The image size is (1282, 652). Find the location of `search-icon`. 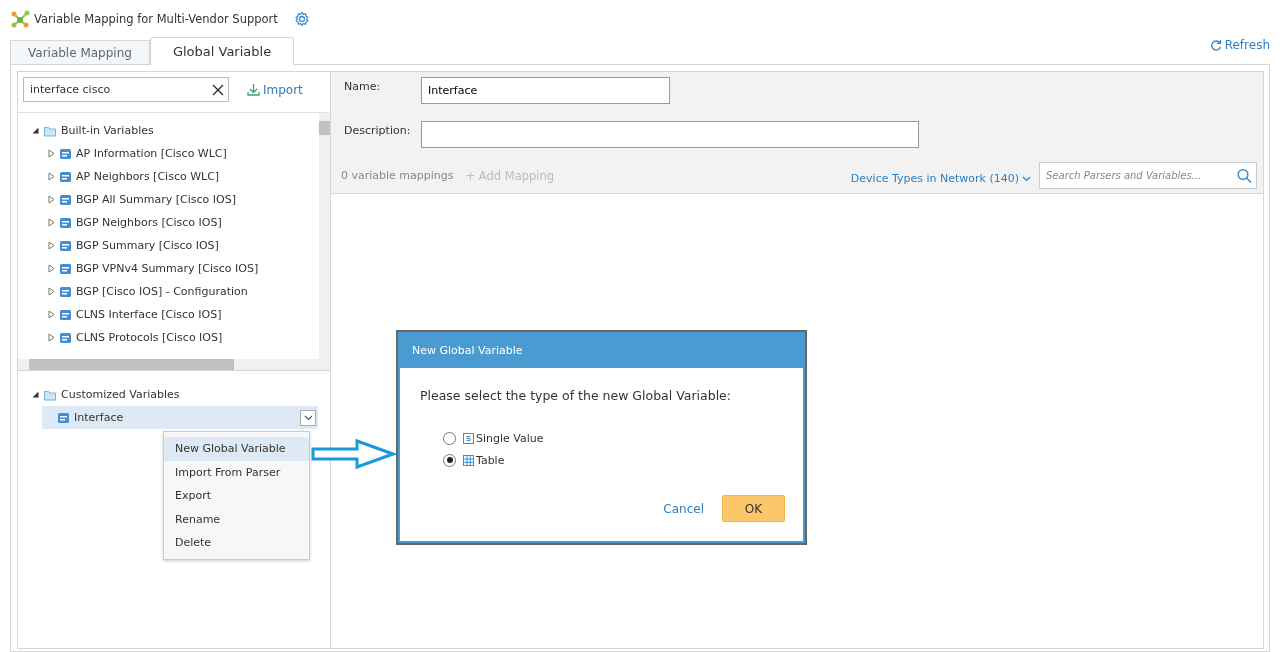

search-icon is located at coordinates (1244, 175).